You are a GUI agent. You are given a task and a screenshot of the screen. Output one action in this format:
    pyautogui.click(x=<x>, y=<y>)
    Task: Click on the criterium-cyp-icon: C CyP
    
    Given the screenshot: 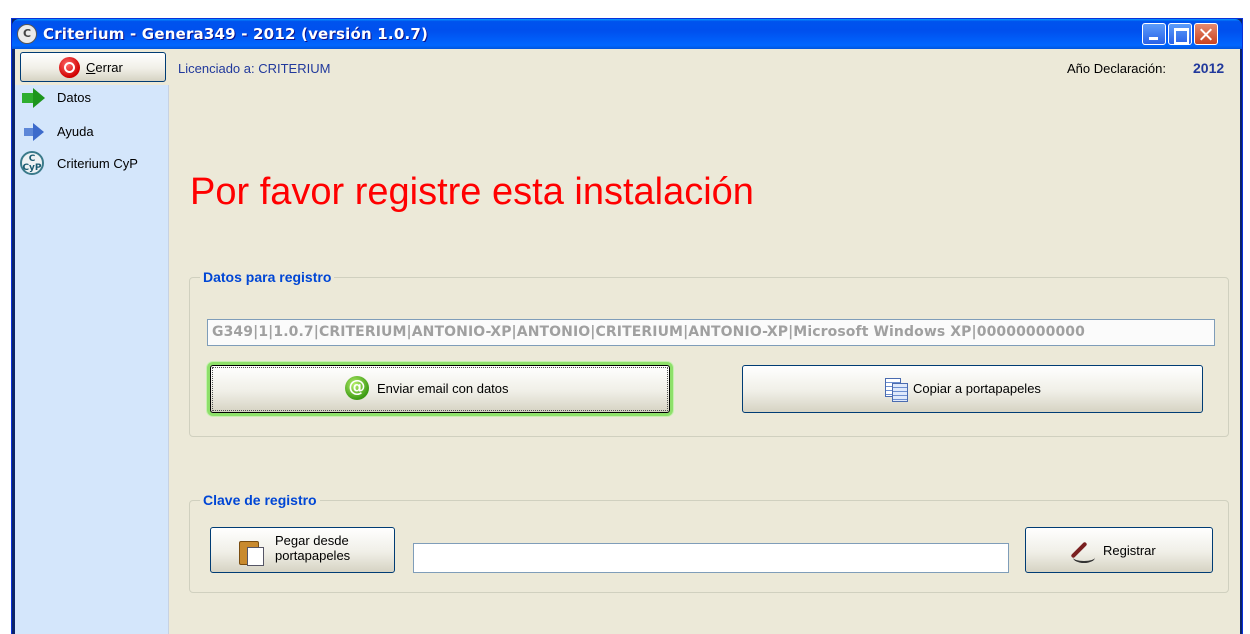 What is the action you would take?
    pyautogui.click(x=32, y=163)
    